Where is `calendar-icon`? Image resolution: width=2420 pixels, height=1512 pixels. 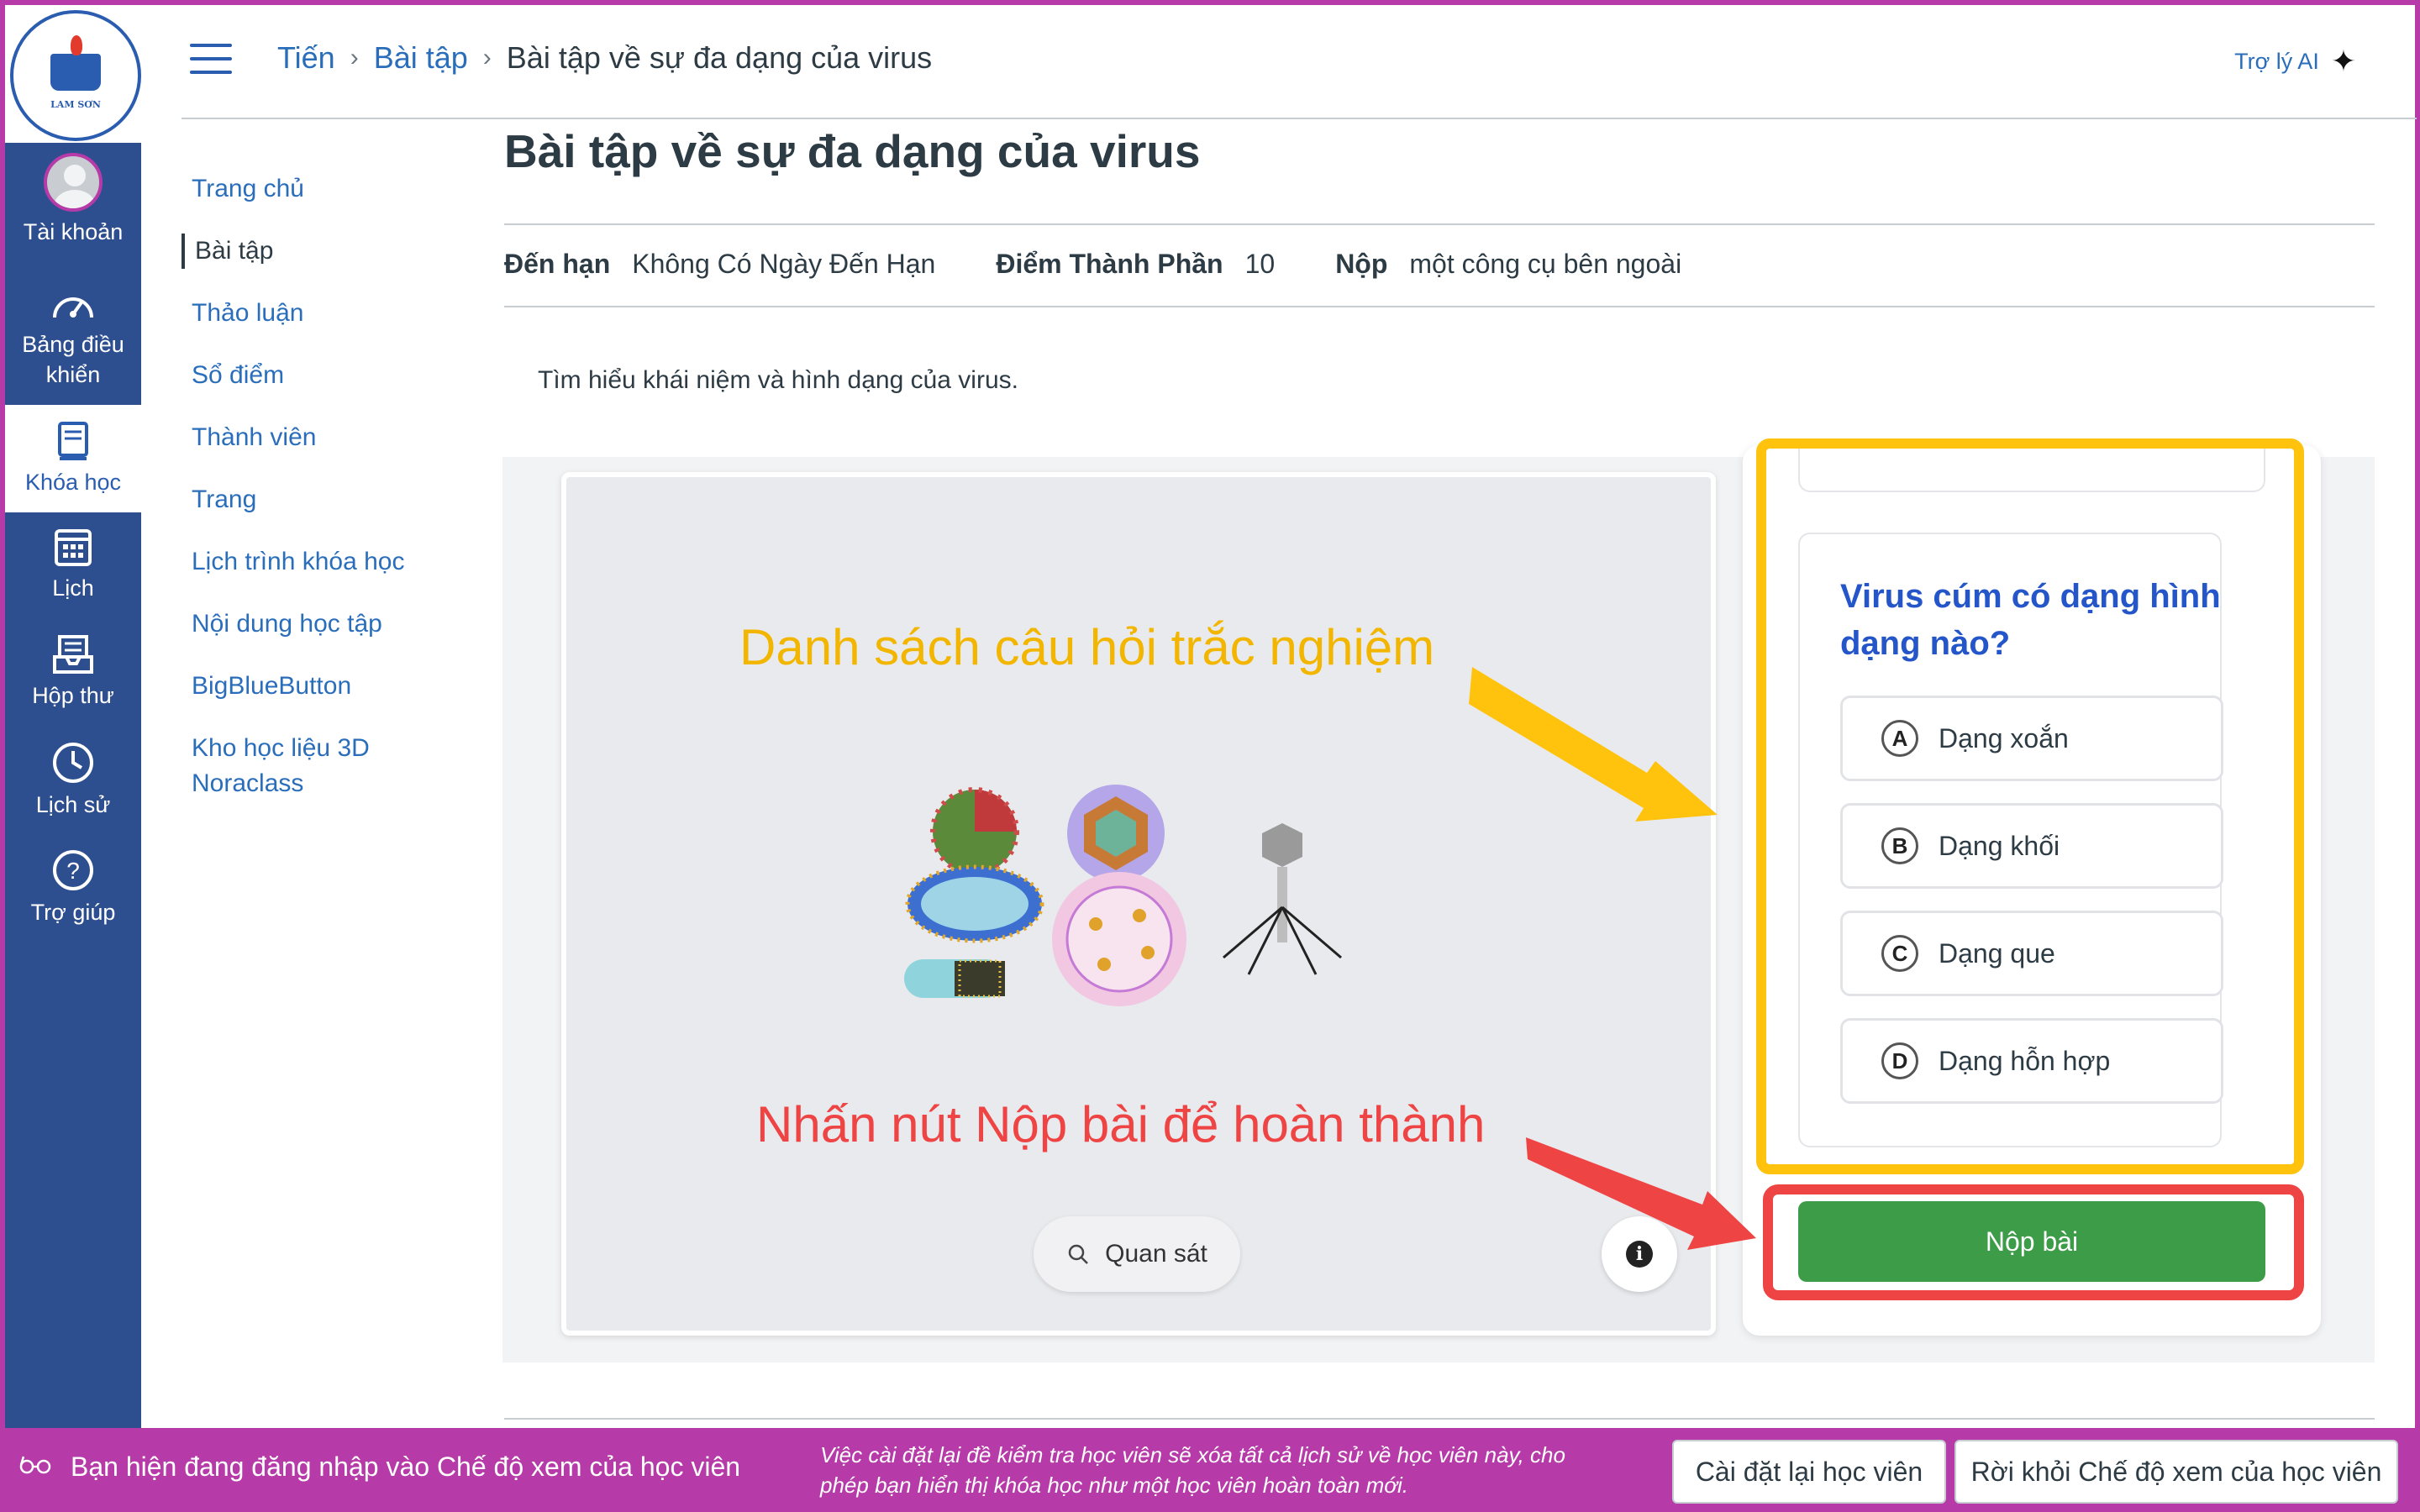 calendar-icon is located at coordinates (73, 547).